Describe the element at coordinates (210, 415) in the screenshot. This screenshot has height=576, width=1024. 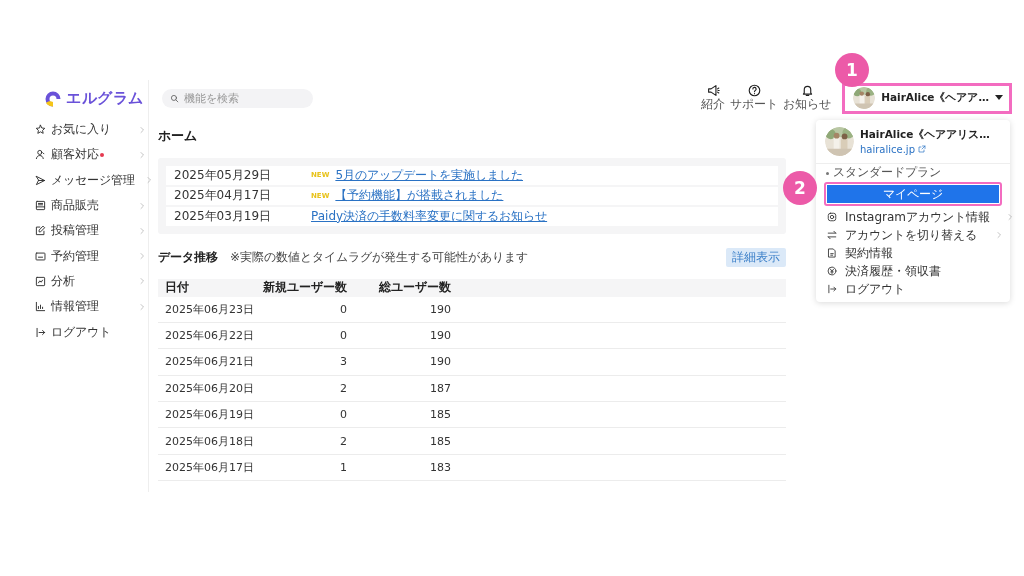
I see `table-cell-text: 2025年06月19日` at that location.